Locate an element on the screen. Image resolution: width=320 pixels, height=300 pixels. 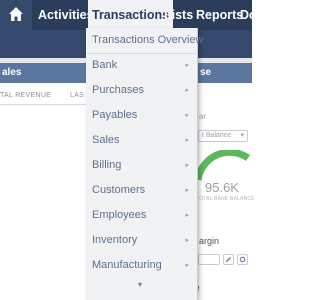
menu-item-manufacturing: Manufacturing ▸ is located at coordinates (142, 265).